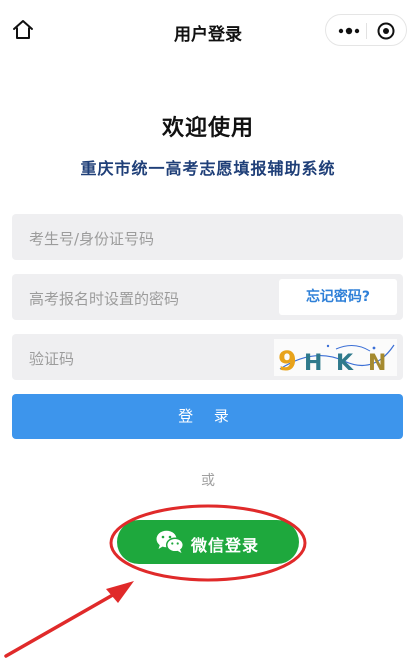  What do you see at coordinates (225, 545) in the screenshot?
I see `wechat-login-label: 微信登录` at bounding box center [225, 545].